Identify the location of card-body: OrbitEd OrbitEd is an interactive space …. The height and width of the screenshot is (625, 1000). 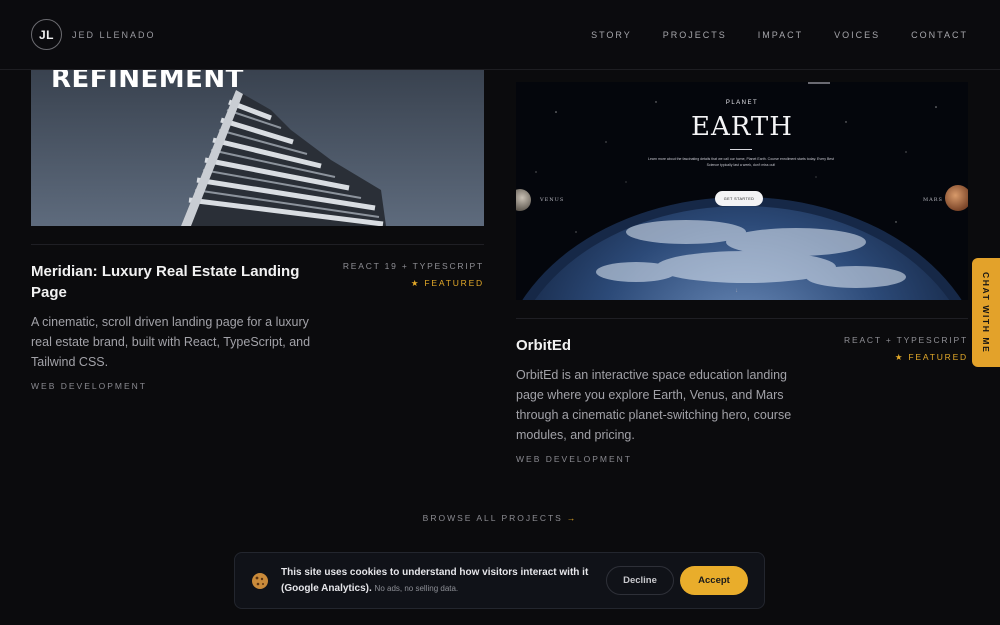
(742, 391).